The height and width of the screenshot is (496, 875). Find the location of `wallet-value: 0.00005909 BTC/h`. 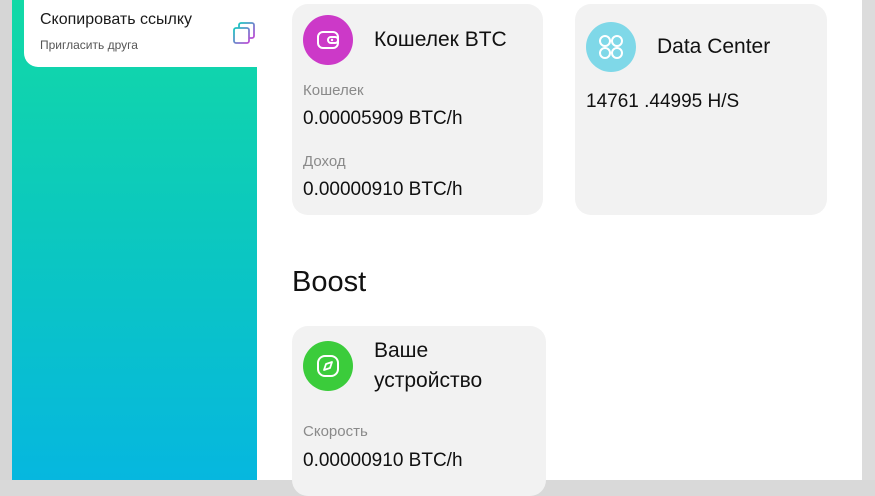

wallet-value: 0.00005909 BTC/h is located at coordinates (383, 118).